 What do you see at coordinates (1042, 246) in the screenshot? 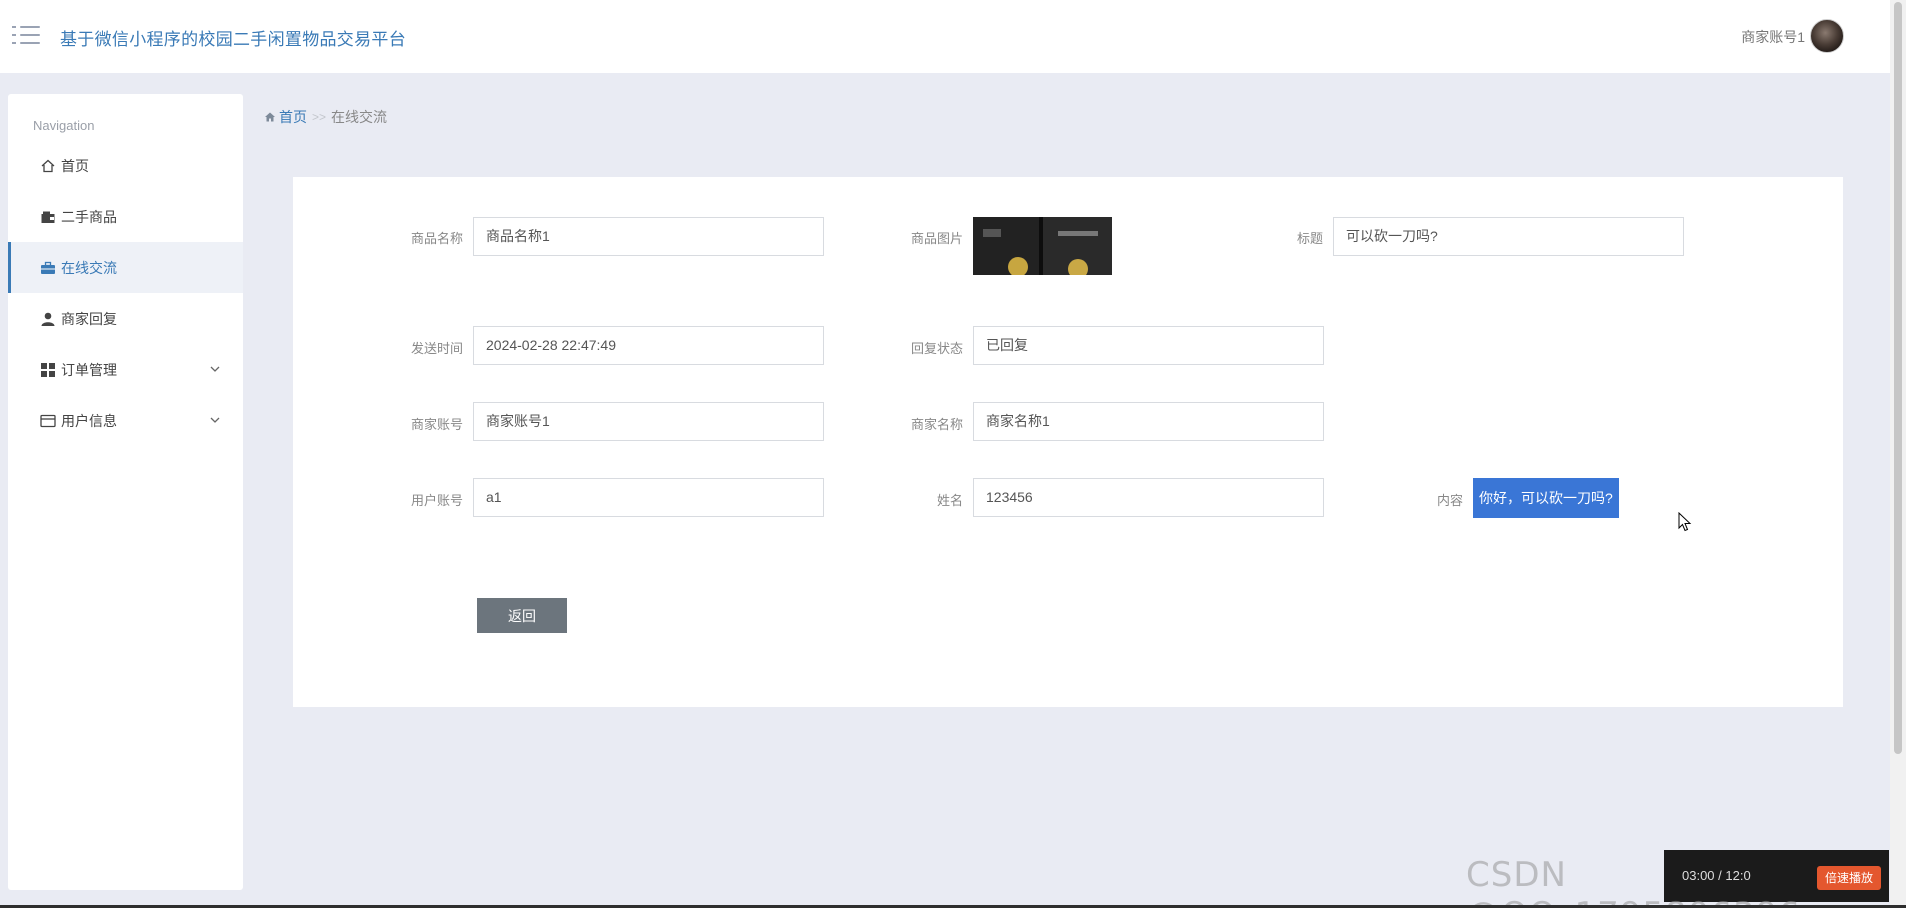
I see `product-image` at bounding box center [1042, 246].